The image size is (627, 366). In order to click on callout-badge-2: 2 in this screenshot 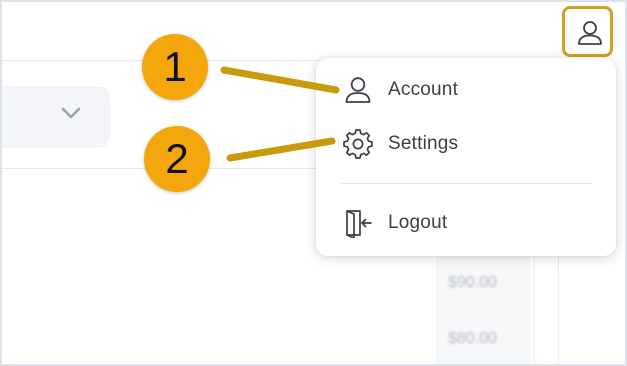, I will do `click(177, 159)`.